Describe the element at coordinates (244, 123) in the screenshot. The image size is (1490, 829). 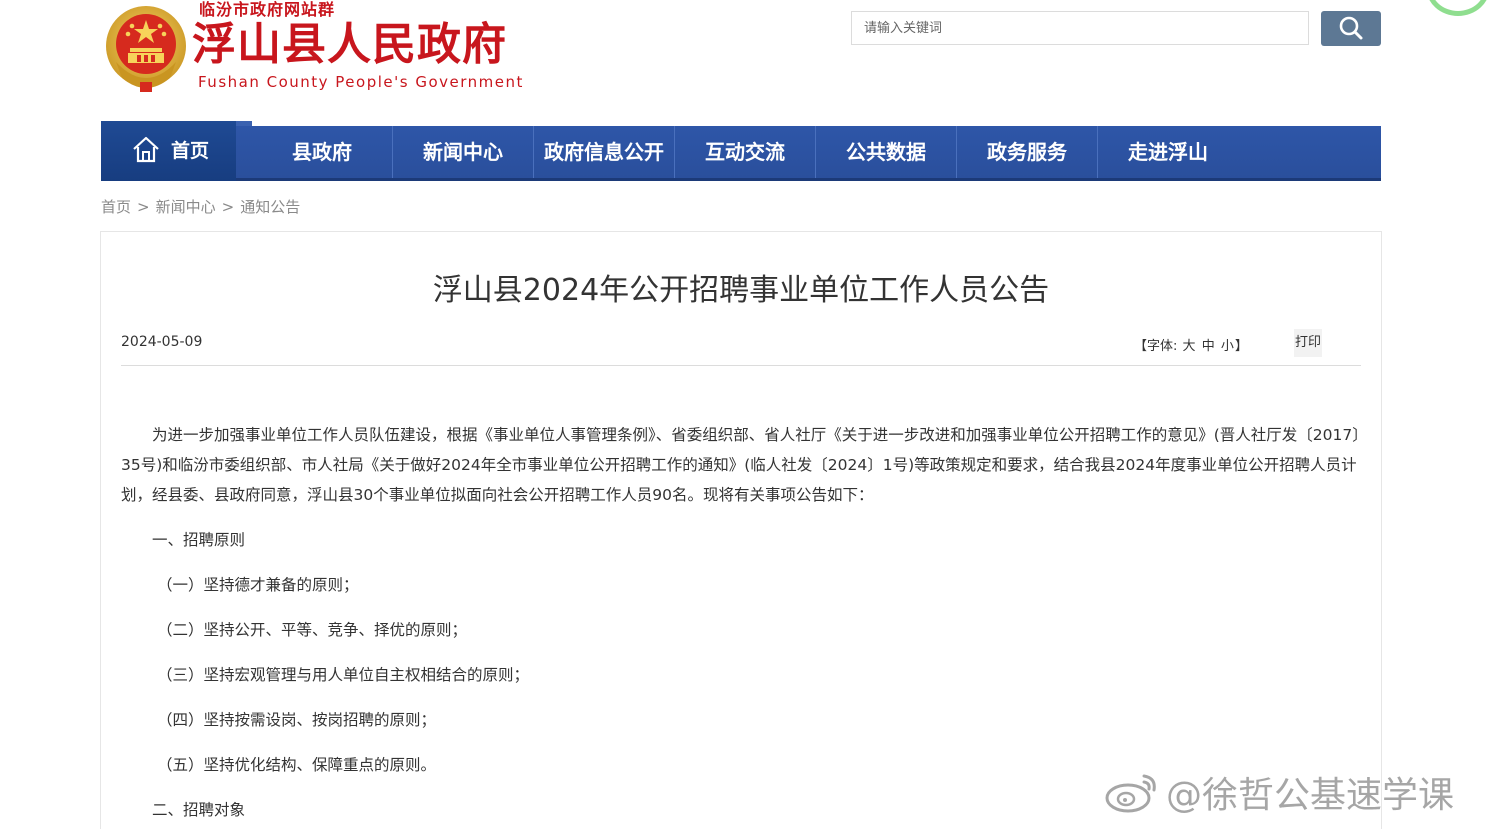
I see `nav-home-tab` at that location.